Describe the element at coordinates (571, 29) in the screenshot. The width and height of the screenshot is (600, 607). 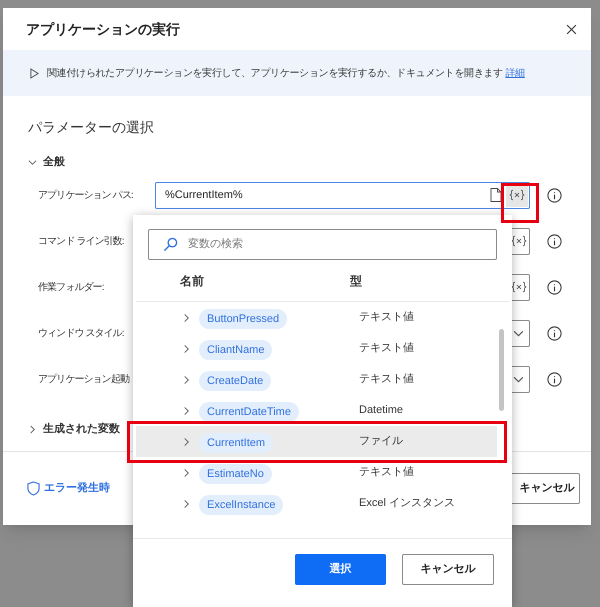
I see `close-icon` at that location.